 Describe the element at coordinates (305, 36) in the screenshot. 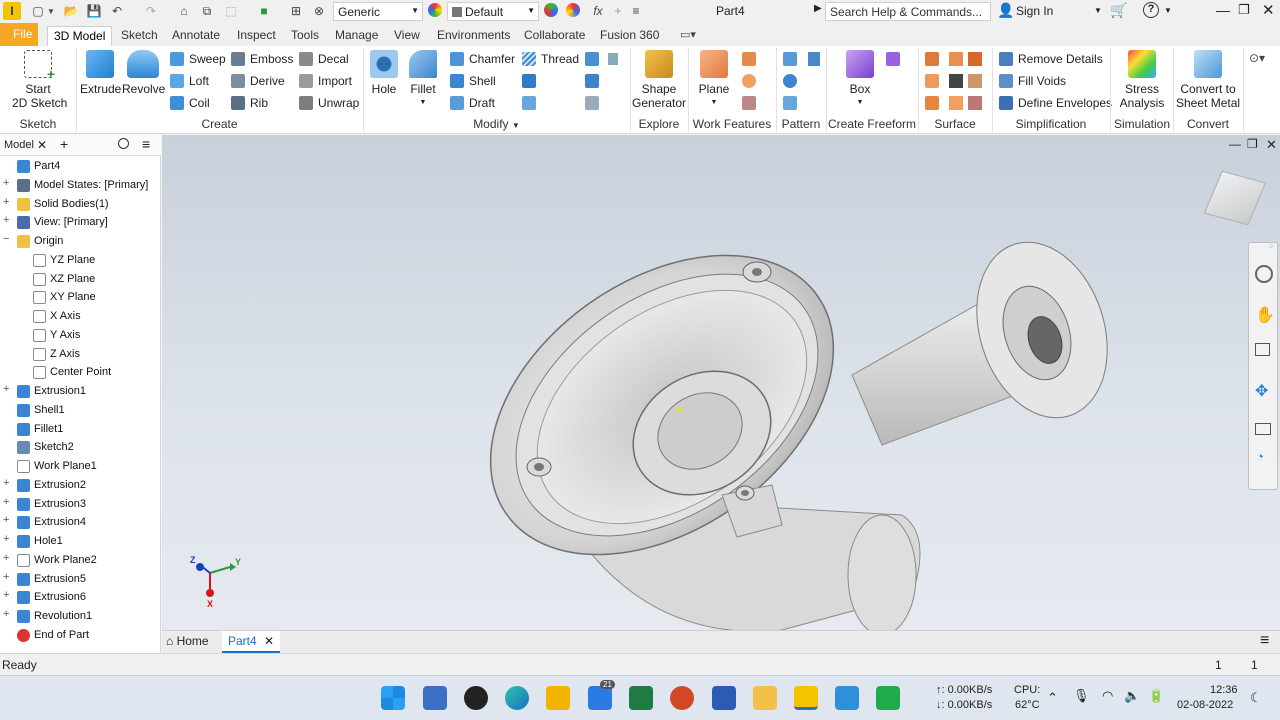

I see `tab-tools: Tools` at that location.